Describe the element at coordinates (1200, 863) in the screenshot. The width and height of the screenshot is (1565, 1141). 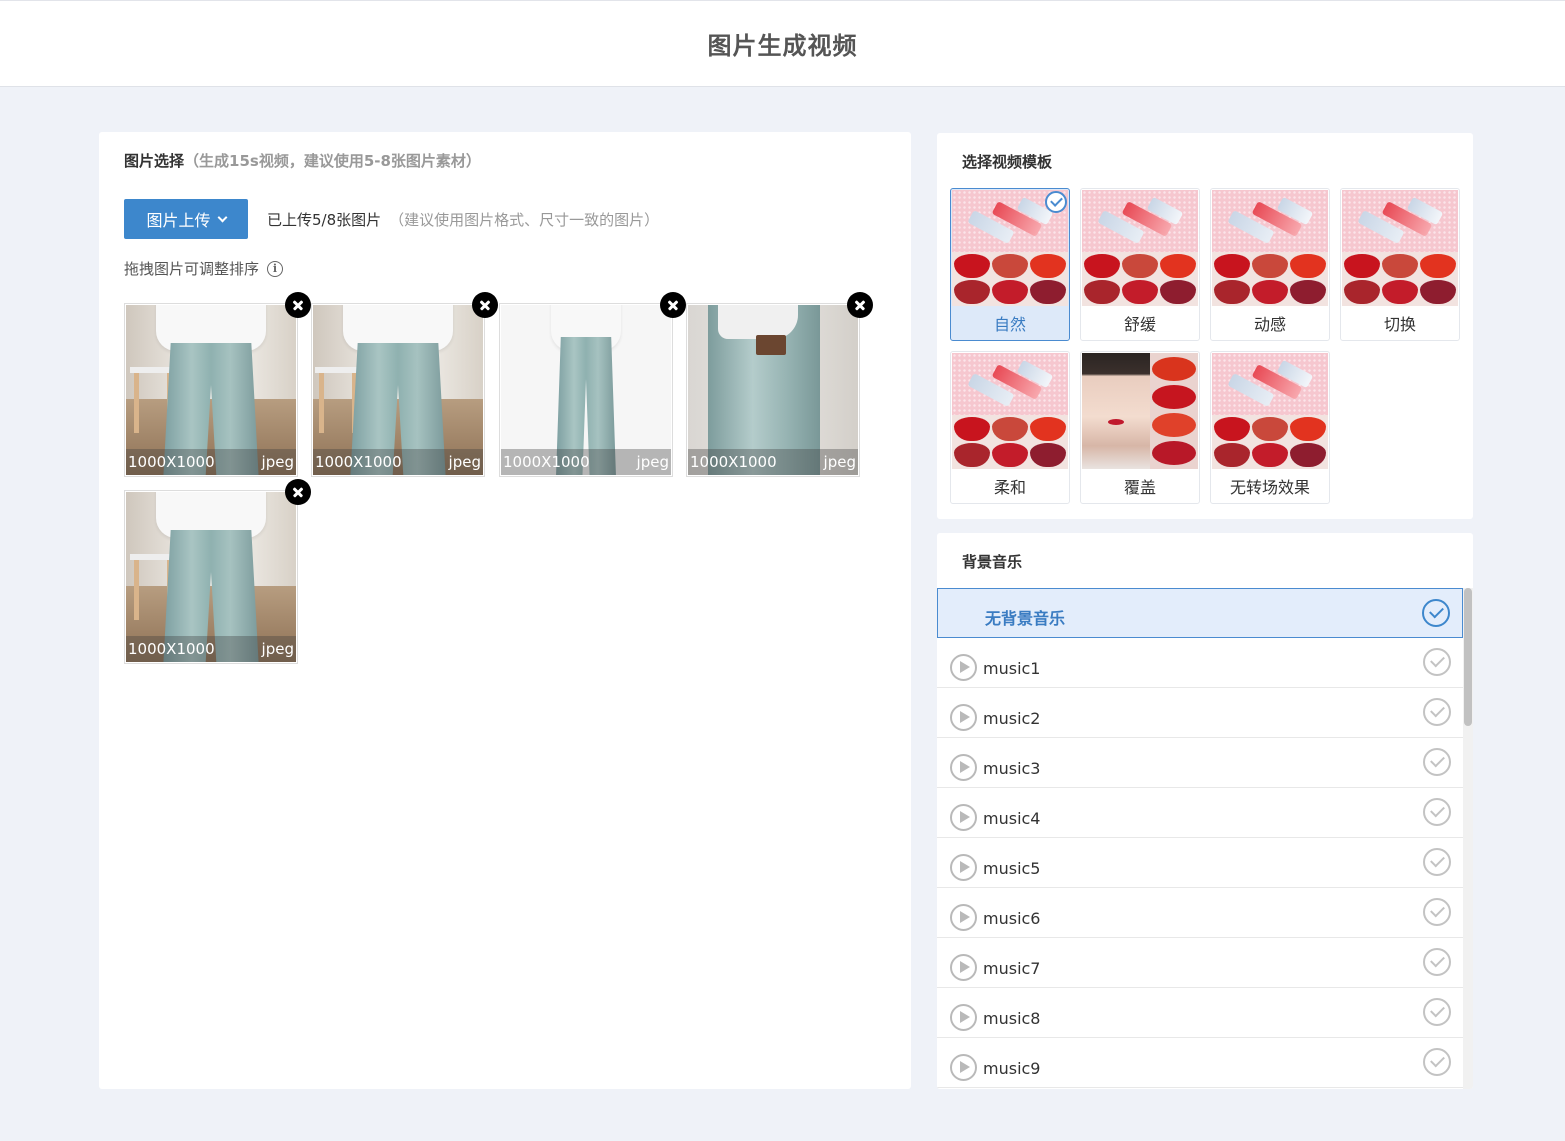
I see `music-track-row: music5` at that location.